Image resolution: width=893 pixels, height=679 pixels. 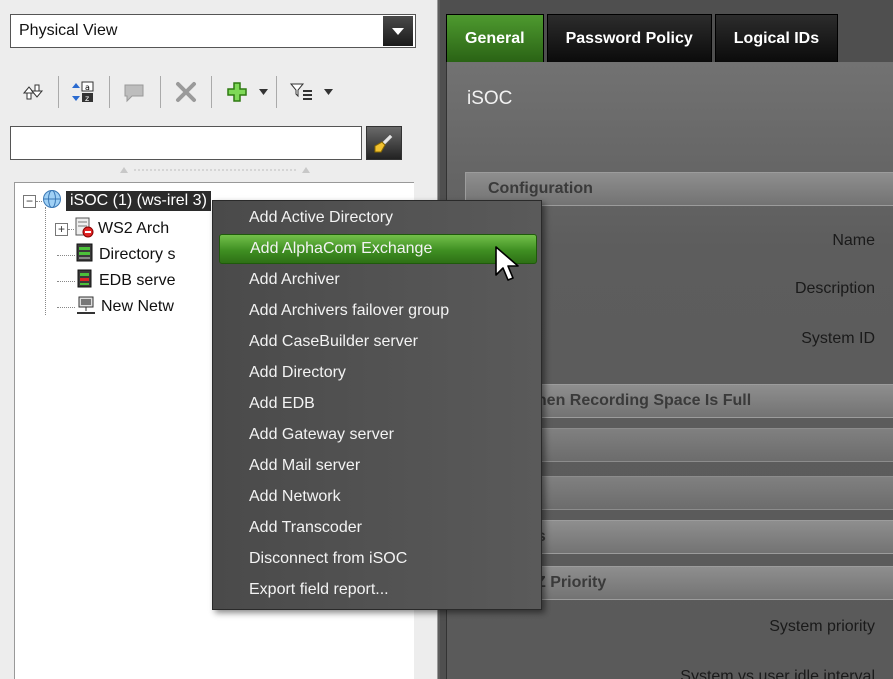 I want to click on tree-item-label: New Netw, so click(x=137, y=306).